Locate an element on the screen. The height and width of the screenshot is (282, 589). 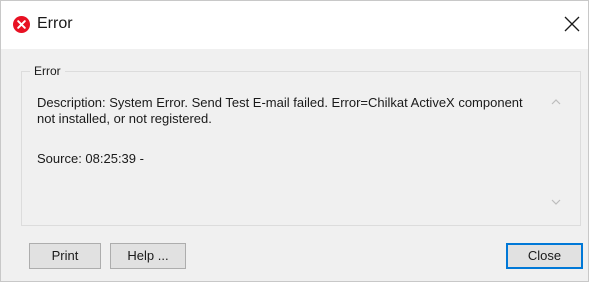
error-x-icon is located at coordinates (21, 24).